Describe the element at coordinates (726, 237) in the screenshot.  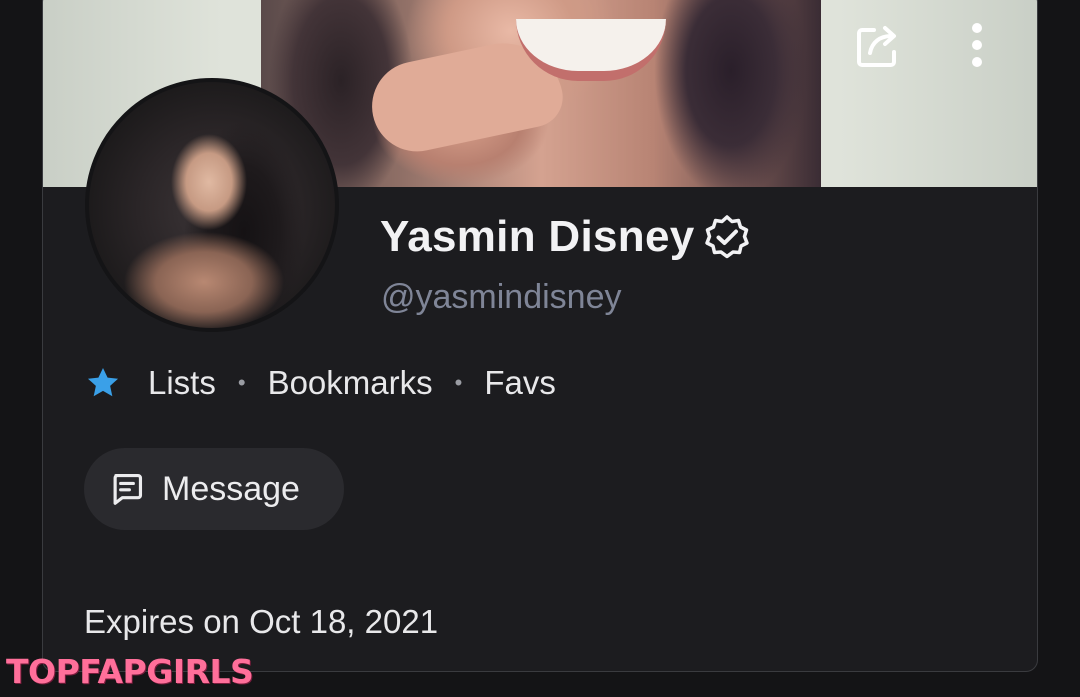
I see `verified-badge-icon` at that location.